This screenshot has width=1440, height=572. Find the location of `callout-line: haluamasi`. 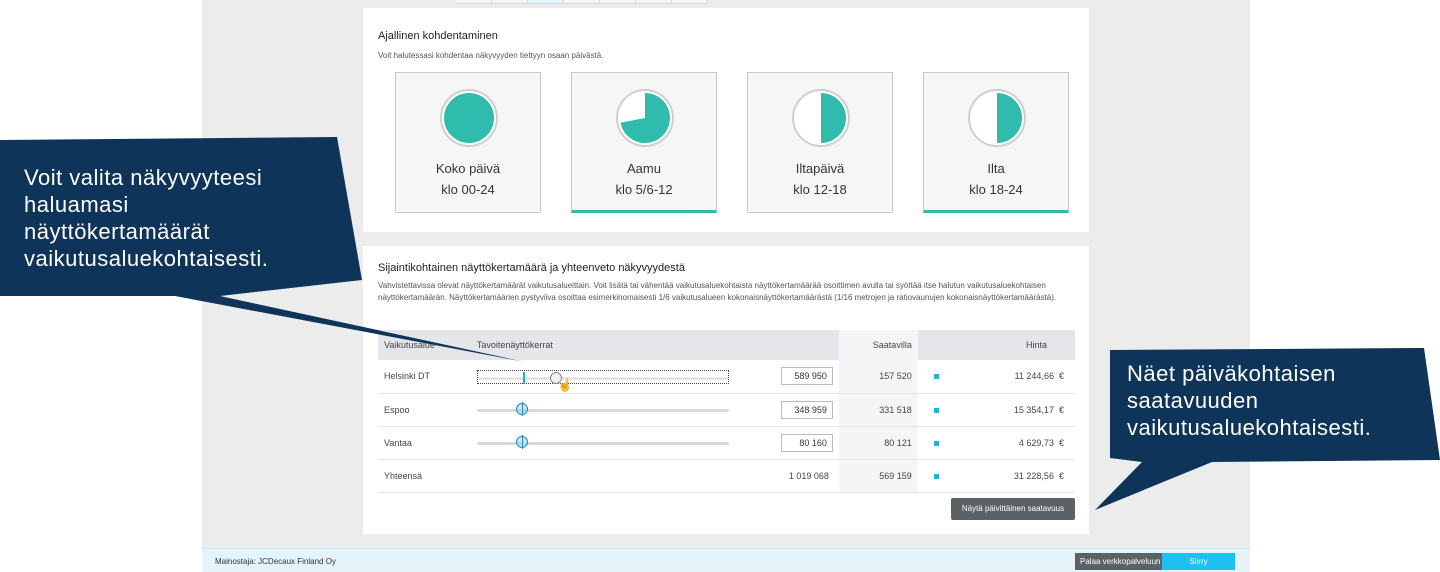

callout-line: haluamasi is located at coordinates (76, 204).